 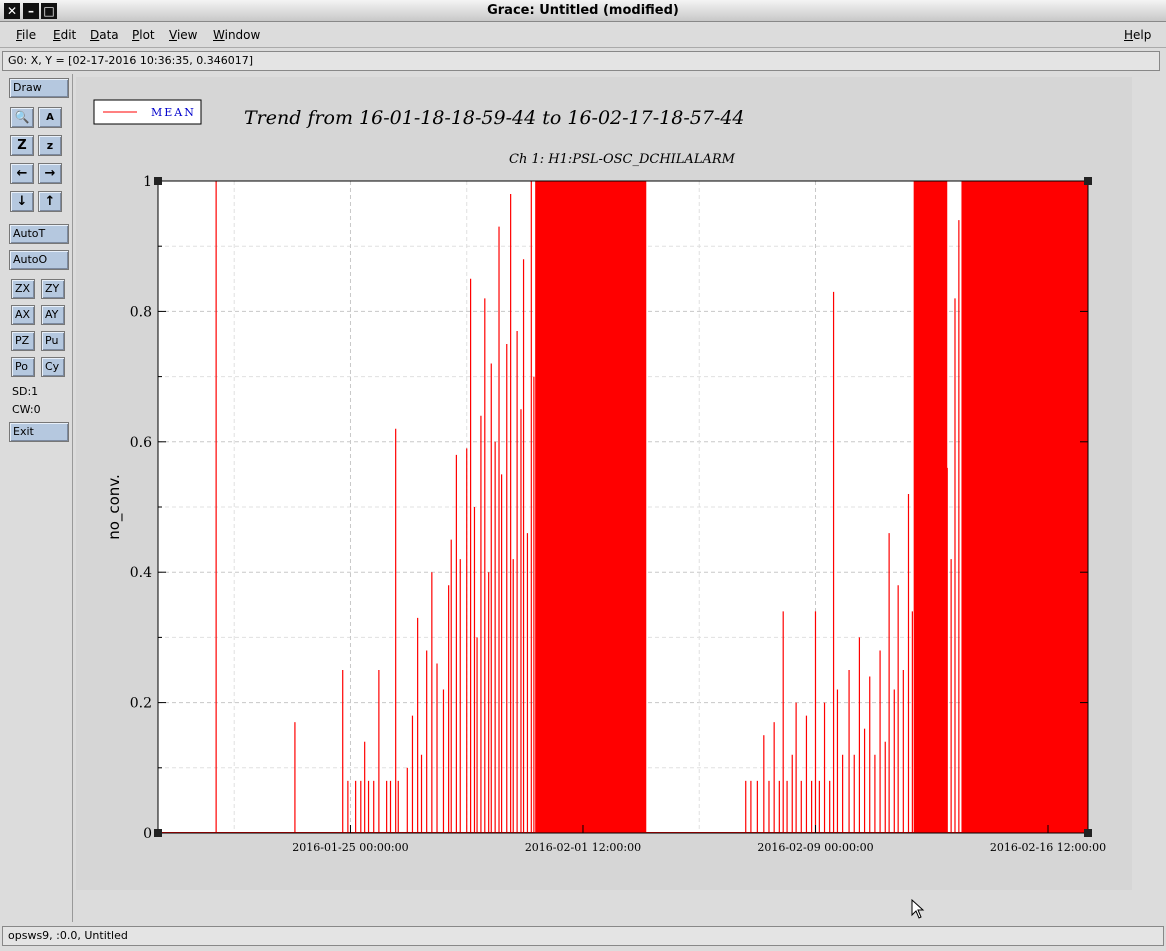 I want to click on zx-button: ZX, so click(x=23, y=289).